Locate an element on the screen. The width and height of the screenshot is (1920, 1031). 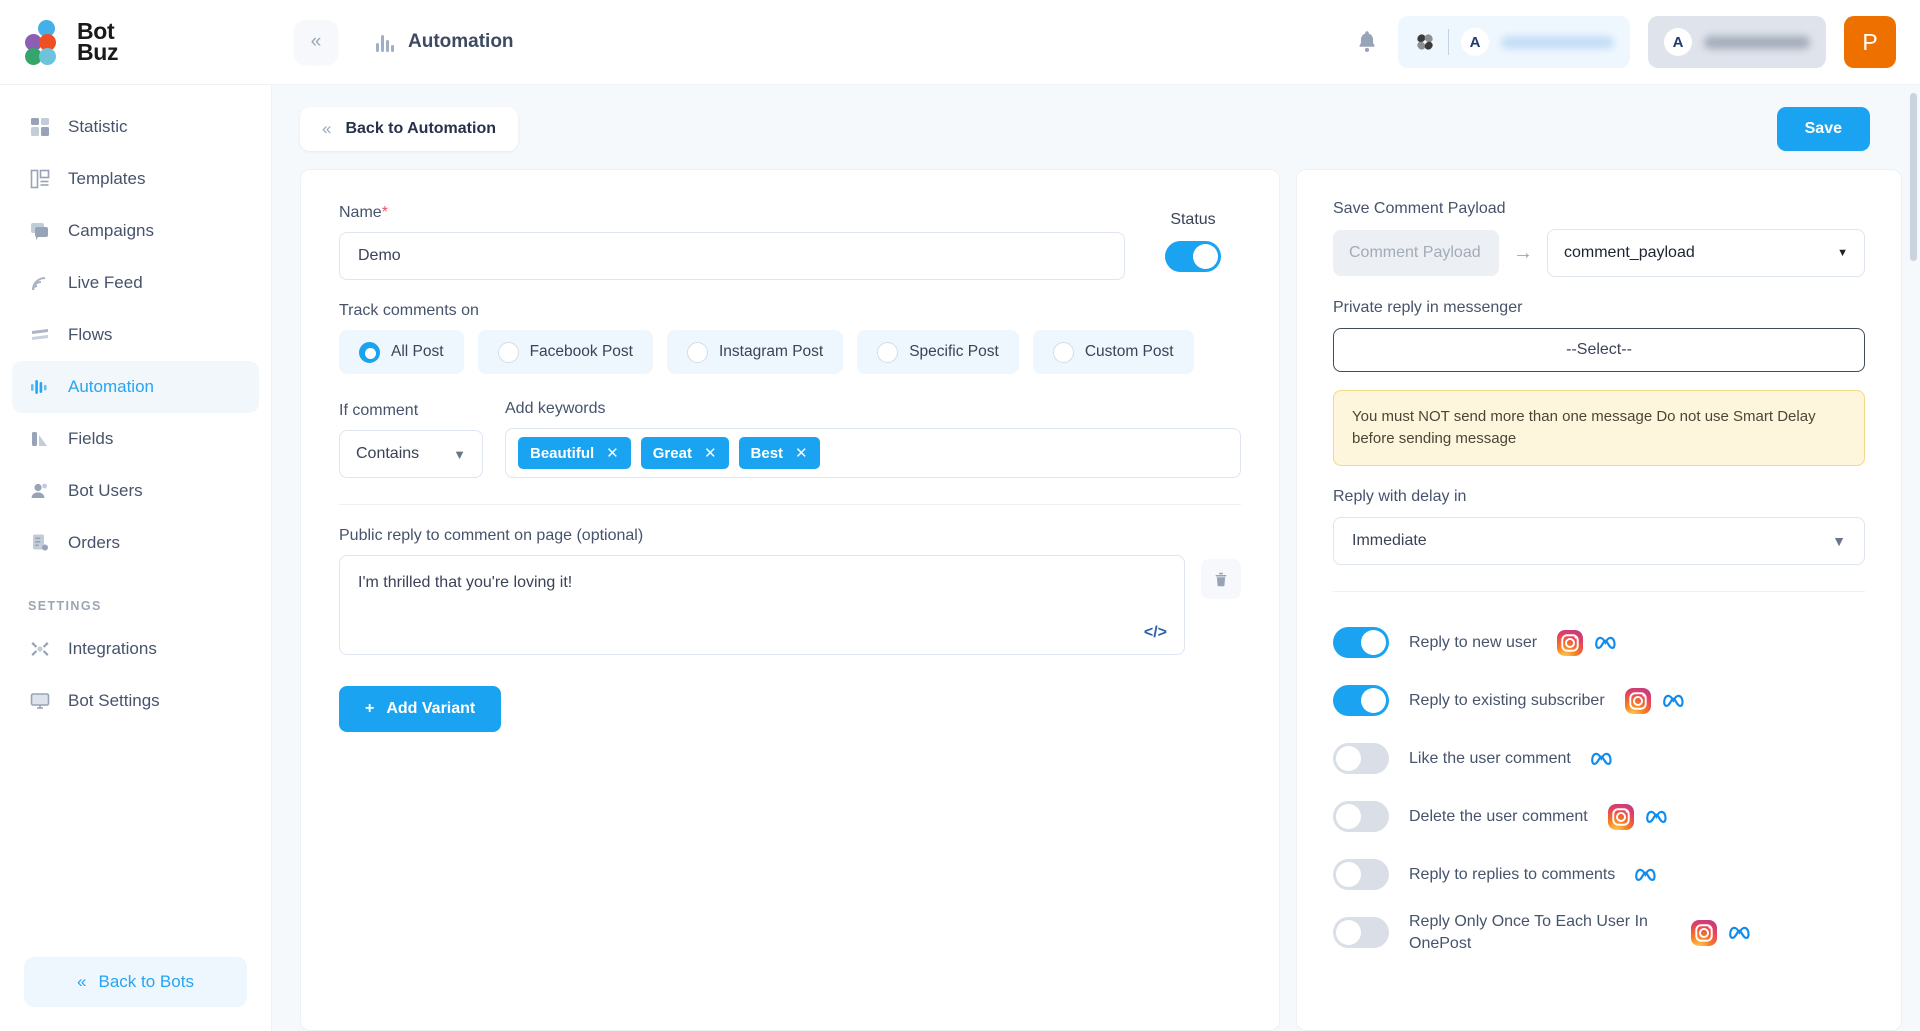
if-comment-select: Contains ▼ is located at coordinates (411, 454).